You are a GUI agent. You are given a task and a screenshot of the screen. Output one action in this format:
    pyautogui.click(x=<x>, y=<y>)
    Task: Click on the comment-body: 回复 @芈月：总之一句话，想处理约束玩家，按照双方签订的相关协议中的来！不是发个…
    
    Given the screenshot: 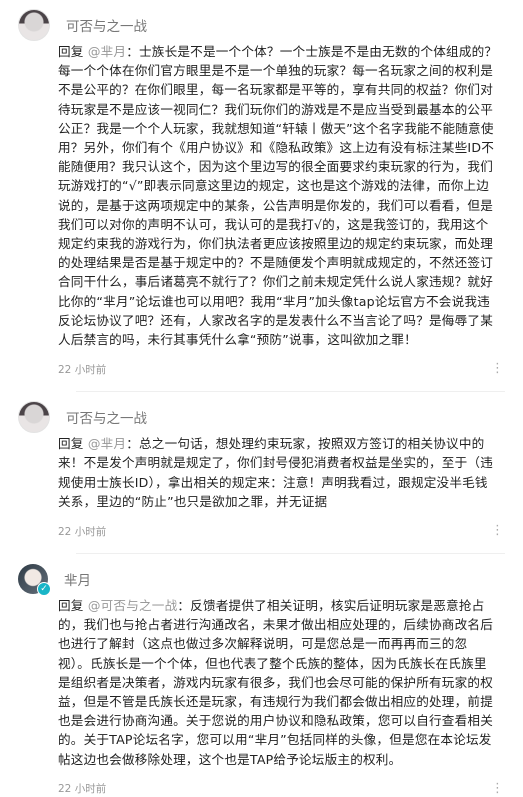 What is the action you would take?
    pyautogui.click(x=278, y=472)
    